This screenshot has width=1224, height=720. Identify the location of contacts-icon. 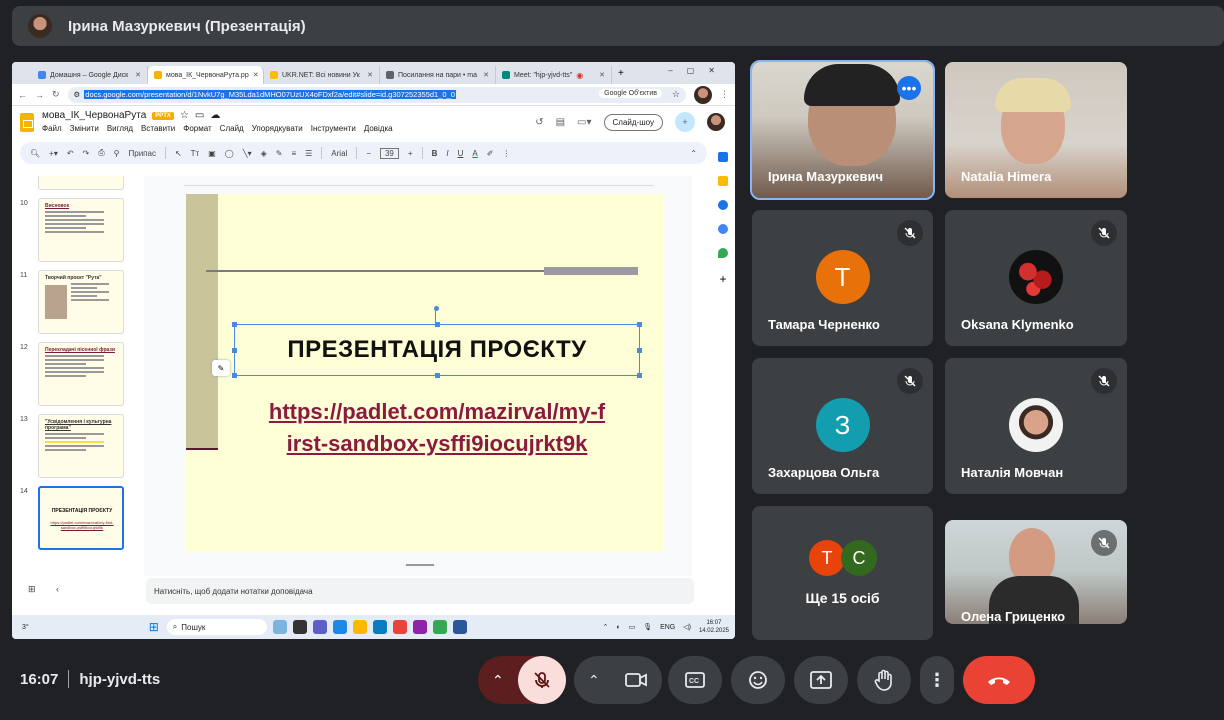
(723, 229).